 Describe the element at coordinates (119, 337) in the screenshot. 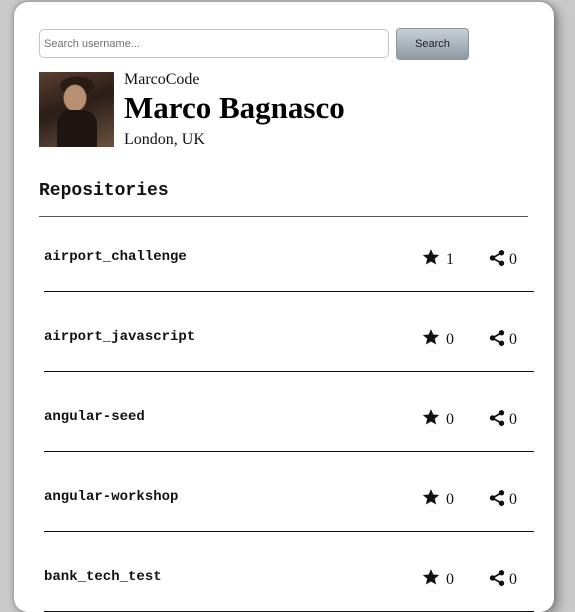

I see `repository-name: airport_javascript` at that location.